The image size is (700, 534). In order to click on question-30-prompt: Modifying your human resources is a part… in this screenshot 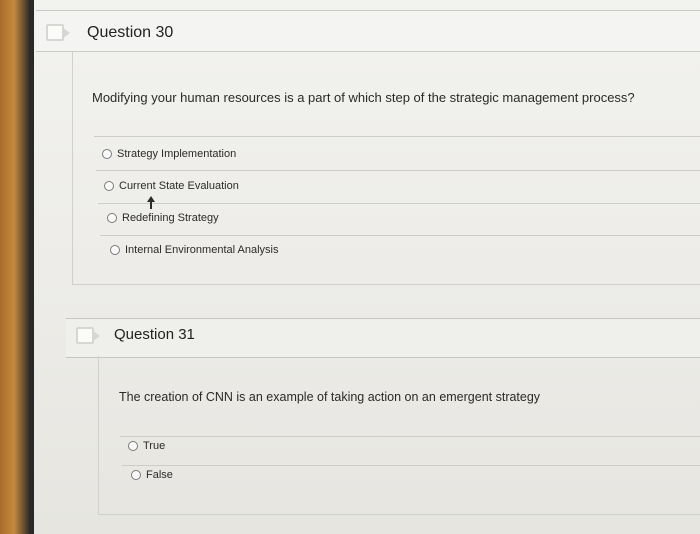, I will do `click(363, 97)`.